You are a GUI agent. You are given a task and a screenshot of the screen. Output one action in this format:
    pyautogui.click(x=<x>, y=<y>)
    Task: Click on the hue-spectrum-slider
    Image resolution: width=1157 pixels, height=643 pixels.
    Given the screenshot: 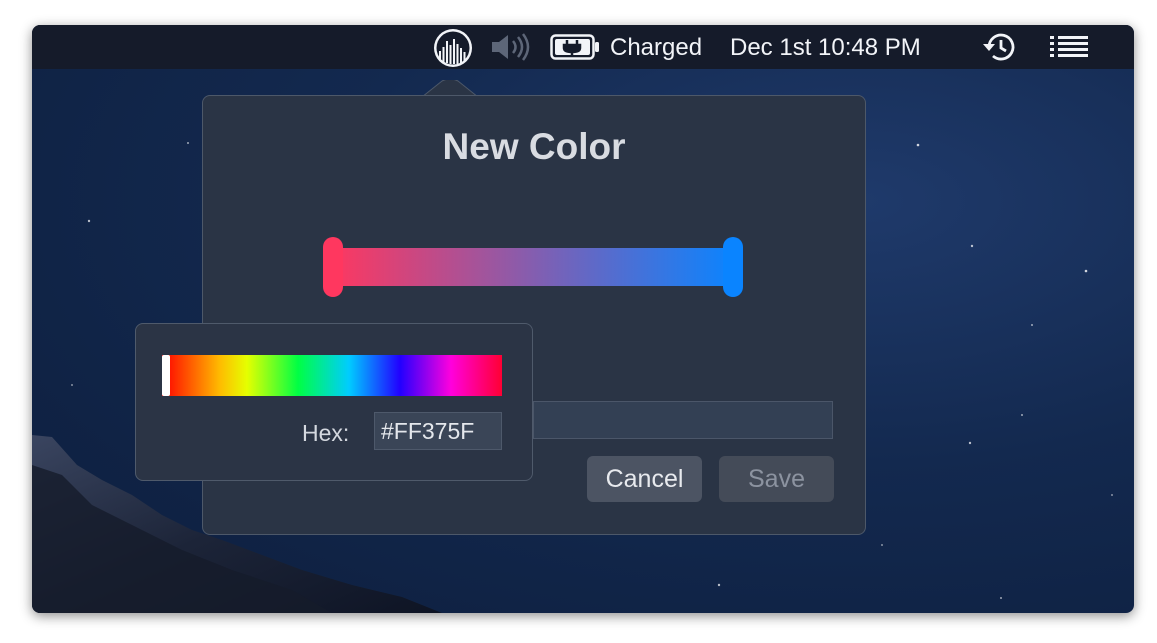 What is the action you would take?
    pyautogui.click(x=332, y=375)
    